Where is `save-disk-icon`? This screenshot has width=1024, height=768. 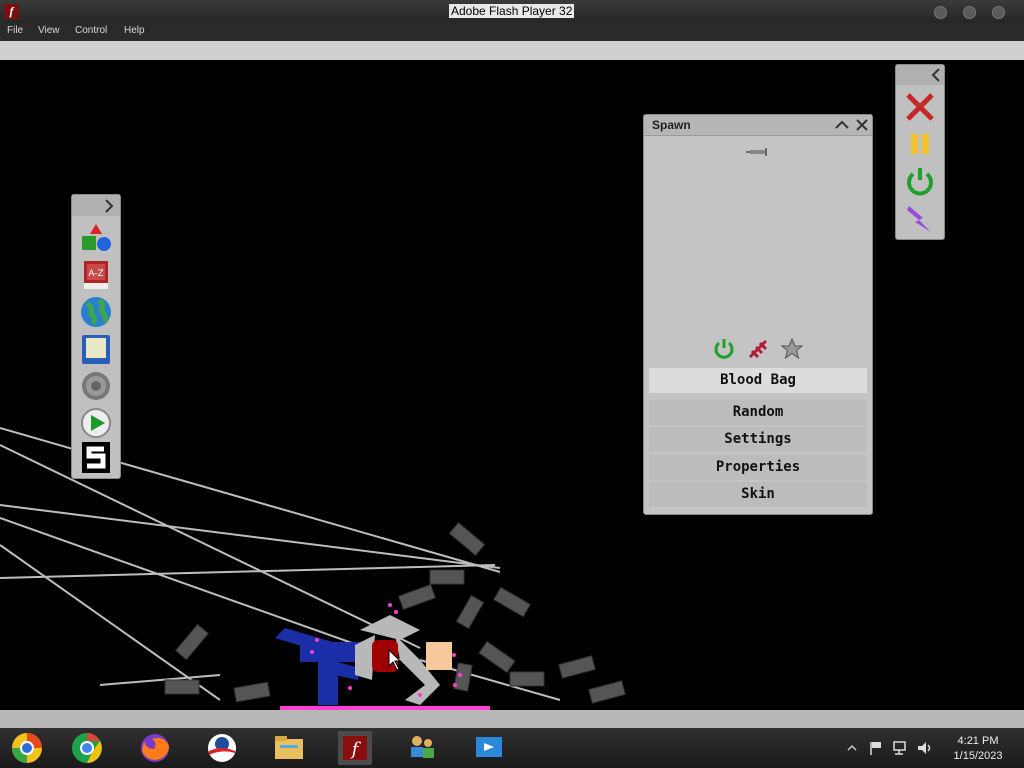 save-disk-icon is located at coordinates (96, 349).